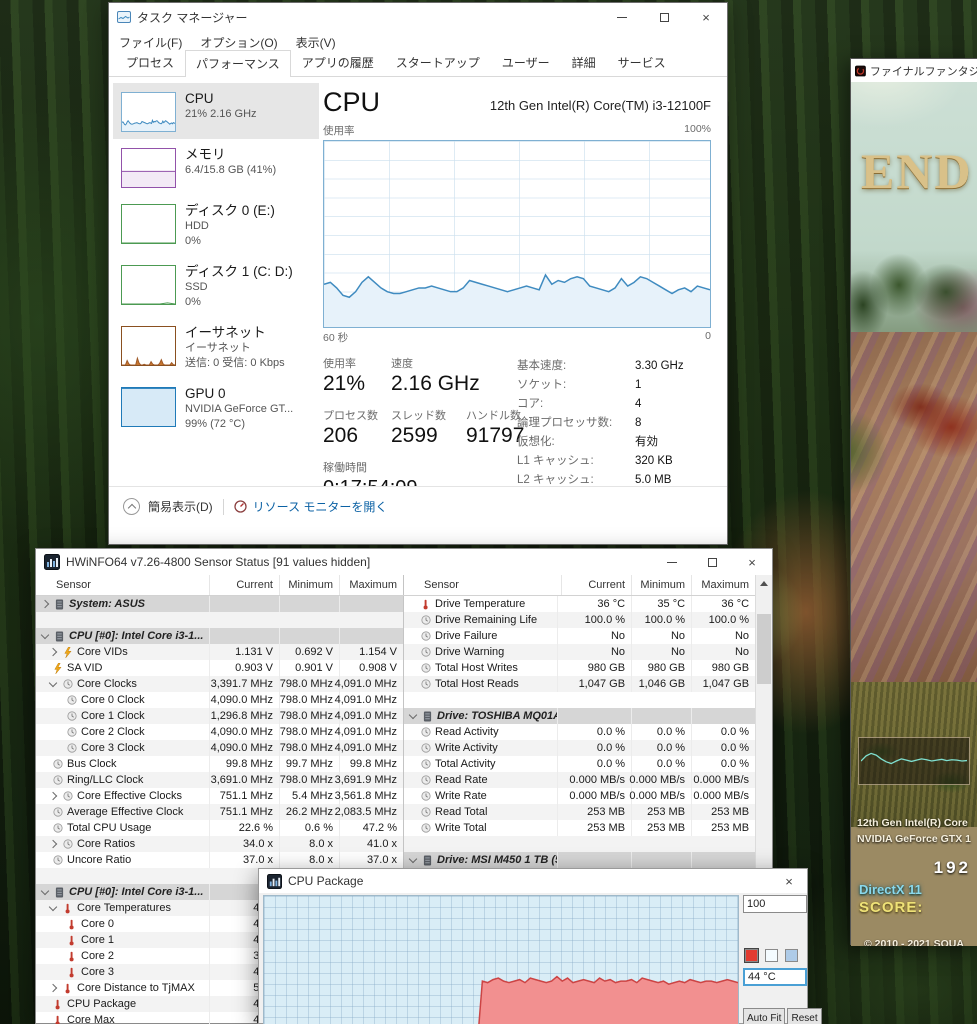 This screenshot has height=1024, width=977. I want to click on sidebar-item-disk1: ディスク 1 (C: D:) SSD 0%, so click(216, 286).